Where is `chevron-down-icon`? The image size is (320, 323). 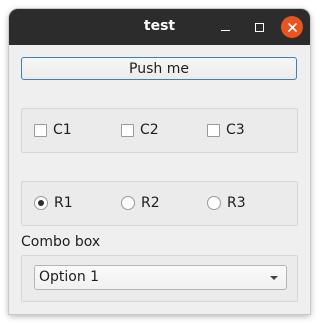 chevron-down-icon is located at coordinates (274, 278).